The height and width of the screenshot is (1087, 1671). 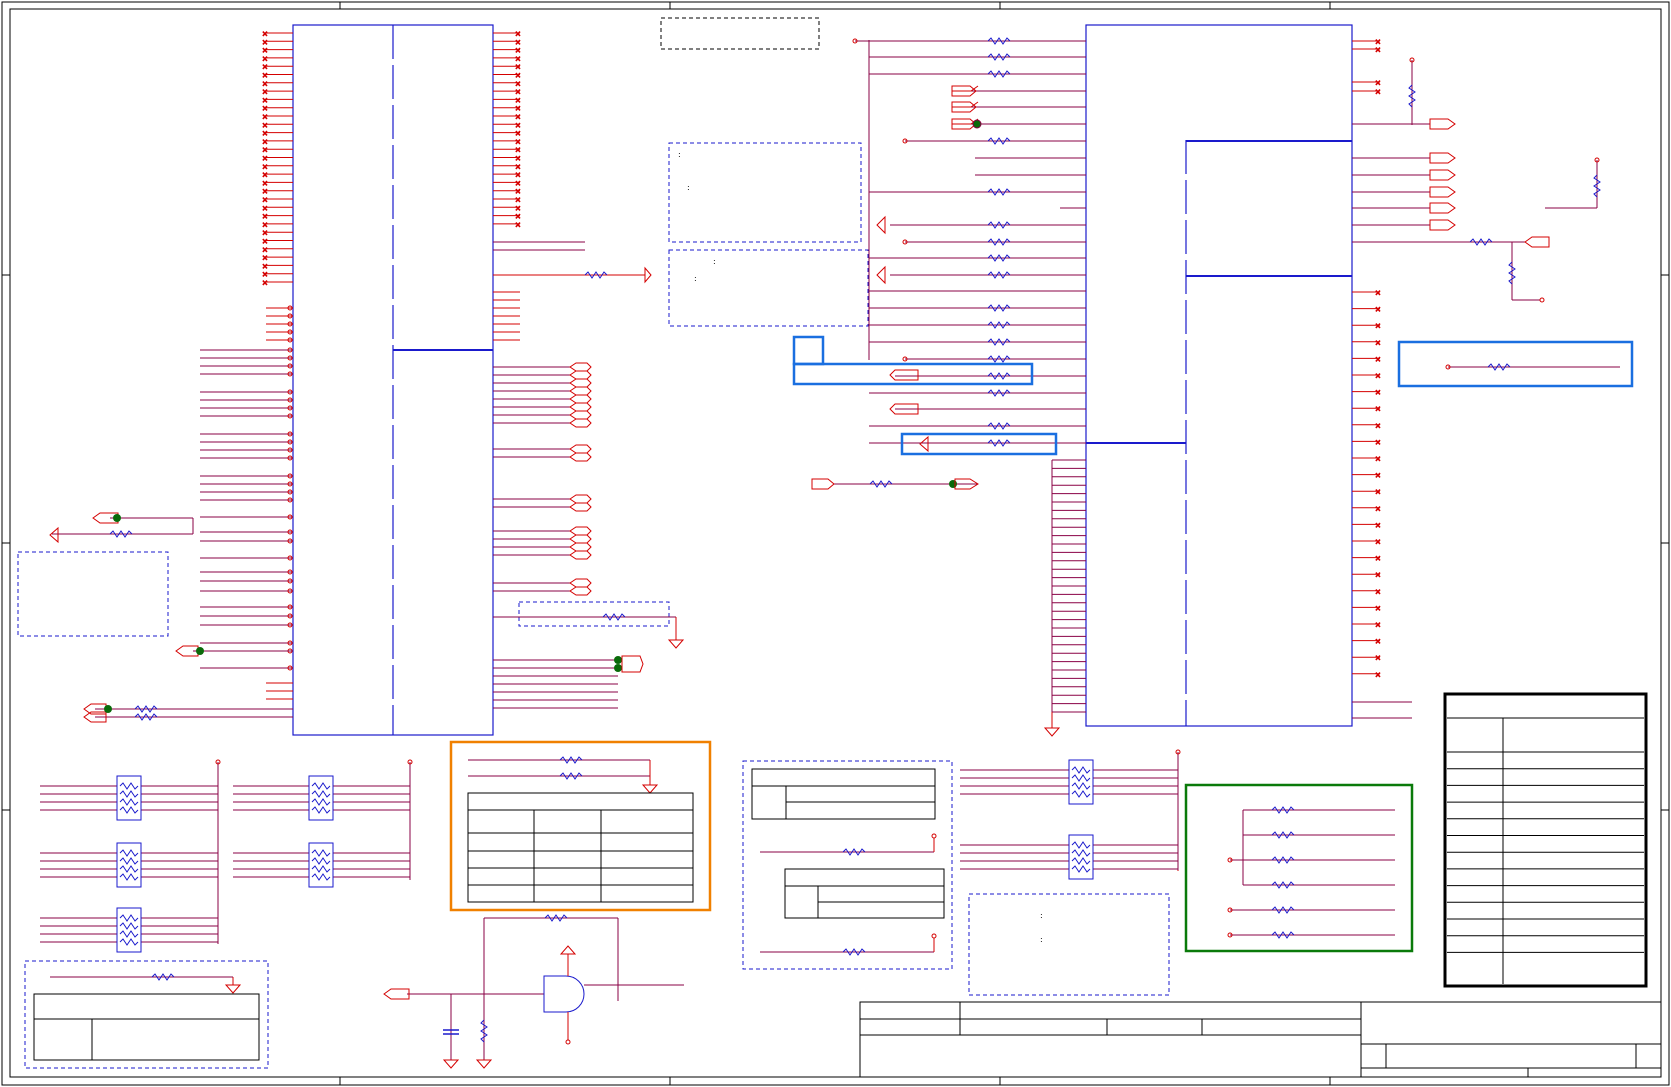 What do you see at coordinates (589, 643) in the screenshot?
I see `left-ic-lower-circuits` at bounding box center [589, 643].